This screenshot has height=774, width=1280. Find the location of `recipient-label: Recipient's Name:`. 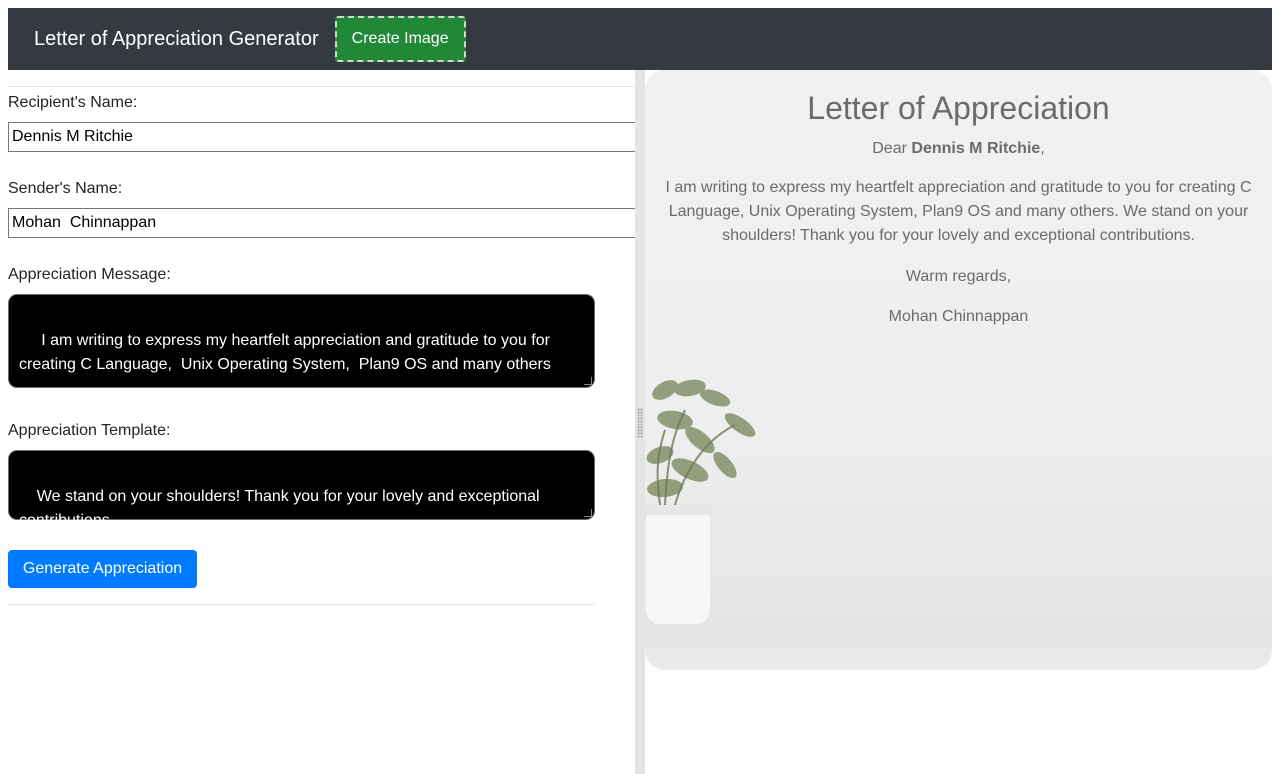

recipient-label: Recipient's Name: is located at coordinates (73, 102).